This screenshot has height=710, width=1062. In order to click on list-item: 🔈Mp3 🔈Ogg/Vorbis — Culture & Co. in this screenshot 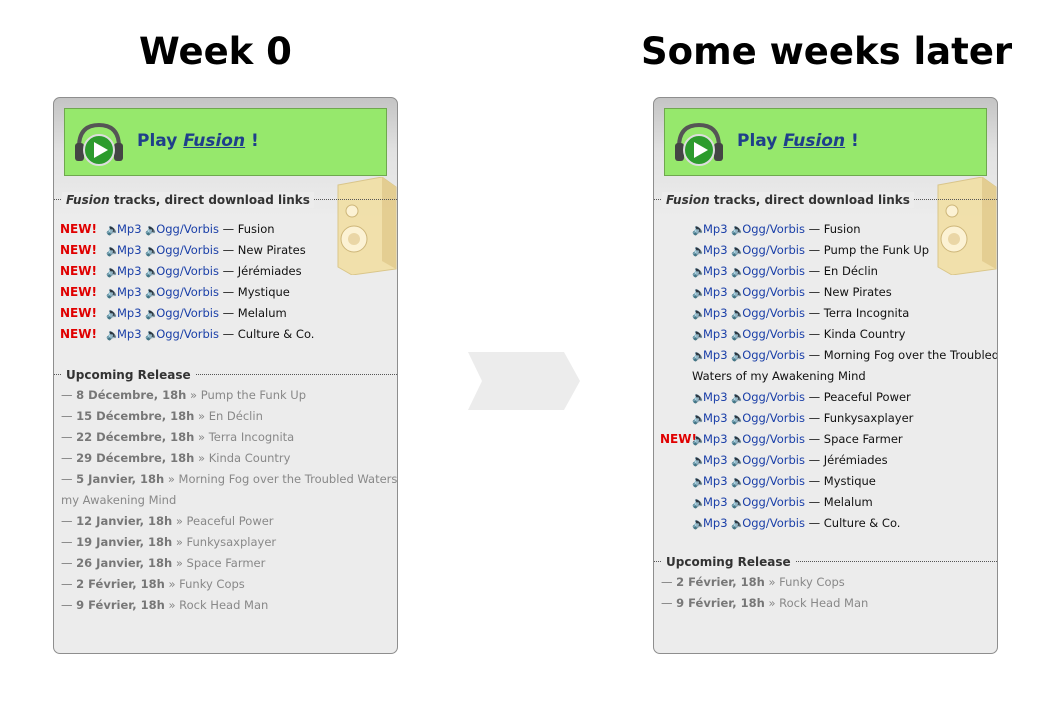, I will do `click(796, 523)`.